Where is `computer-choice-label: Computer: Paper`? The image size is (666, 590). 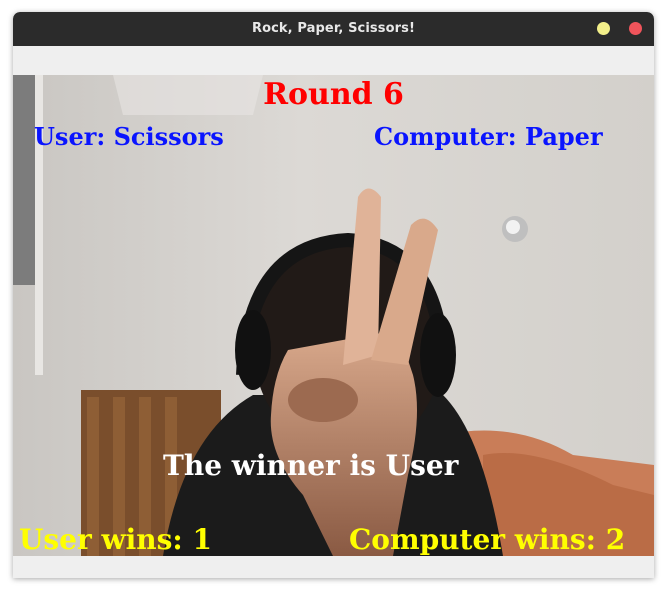 computer-choice-label: Computer: Paper is located at coordinates (488, 136).